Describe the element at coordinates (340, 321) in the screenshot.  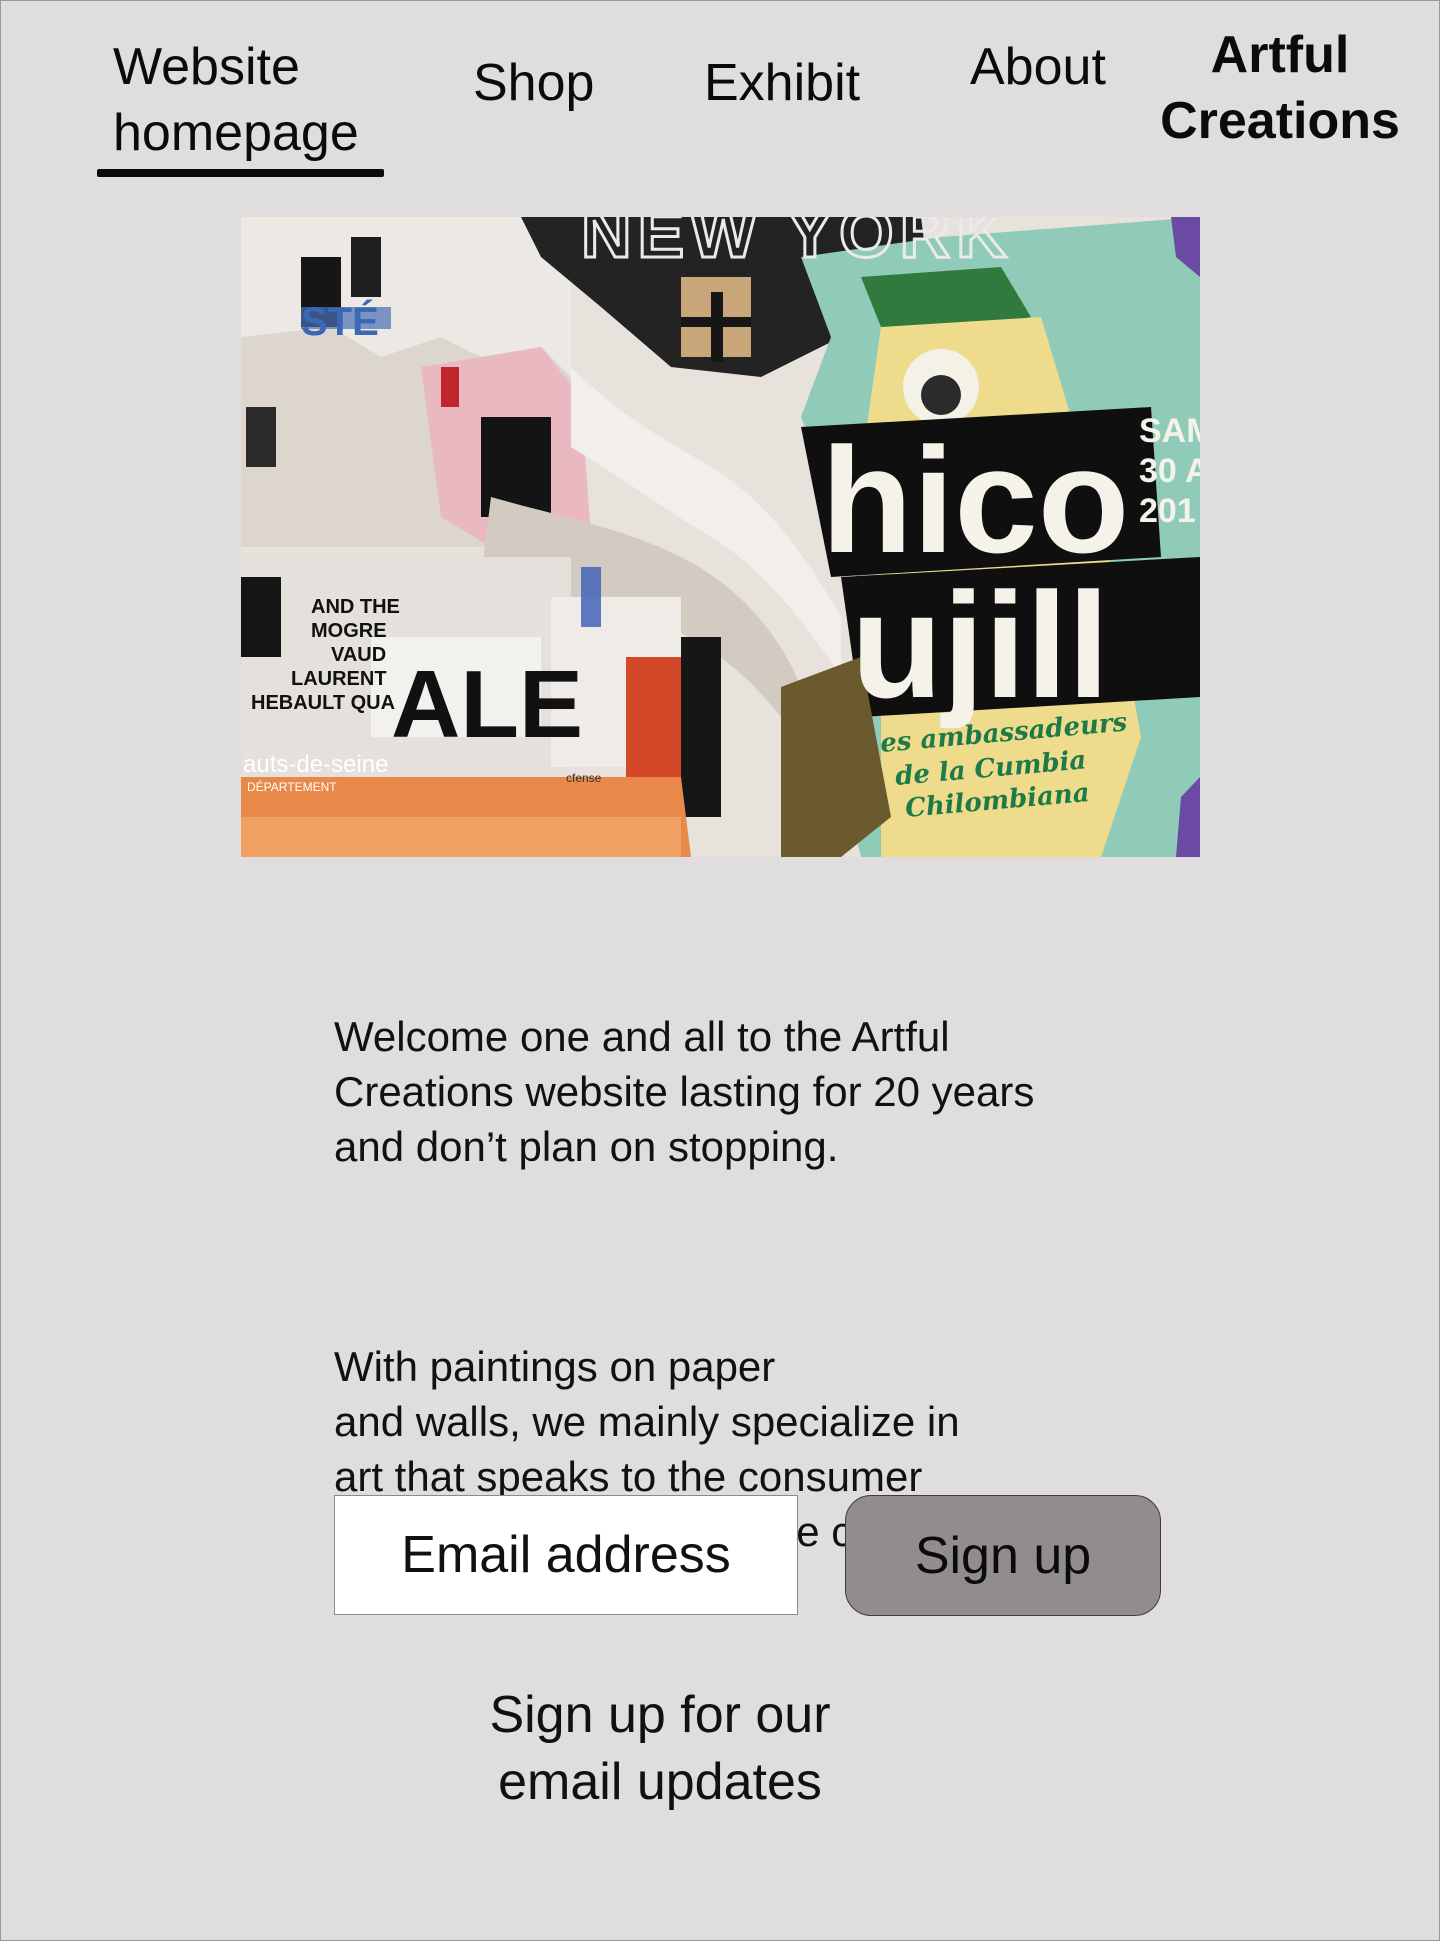
I see `poster-text-ste: STÉ` at that location.